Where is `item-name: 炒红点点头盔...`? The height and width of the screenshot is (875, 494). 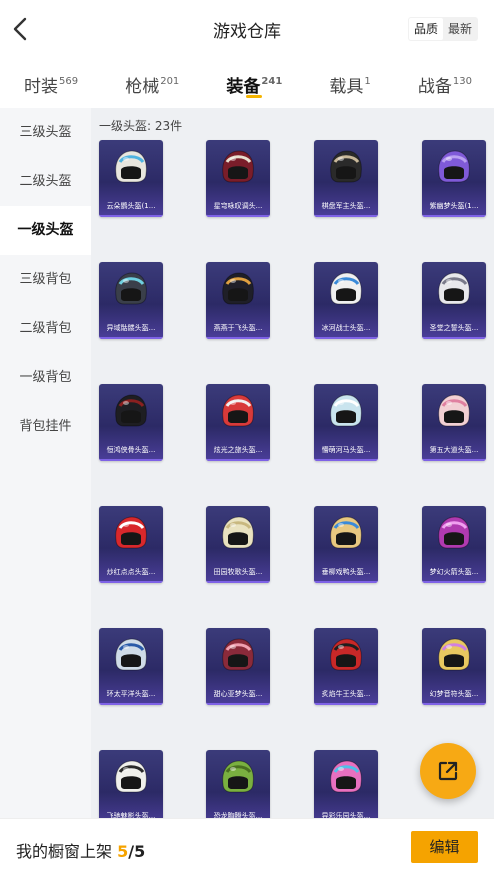 item-name: 炒红点点头盔... is located at coordinates (131, 572).